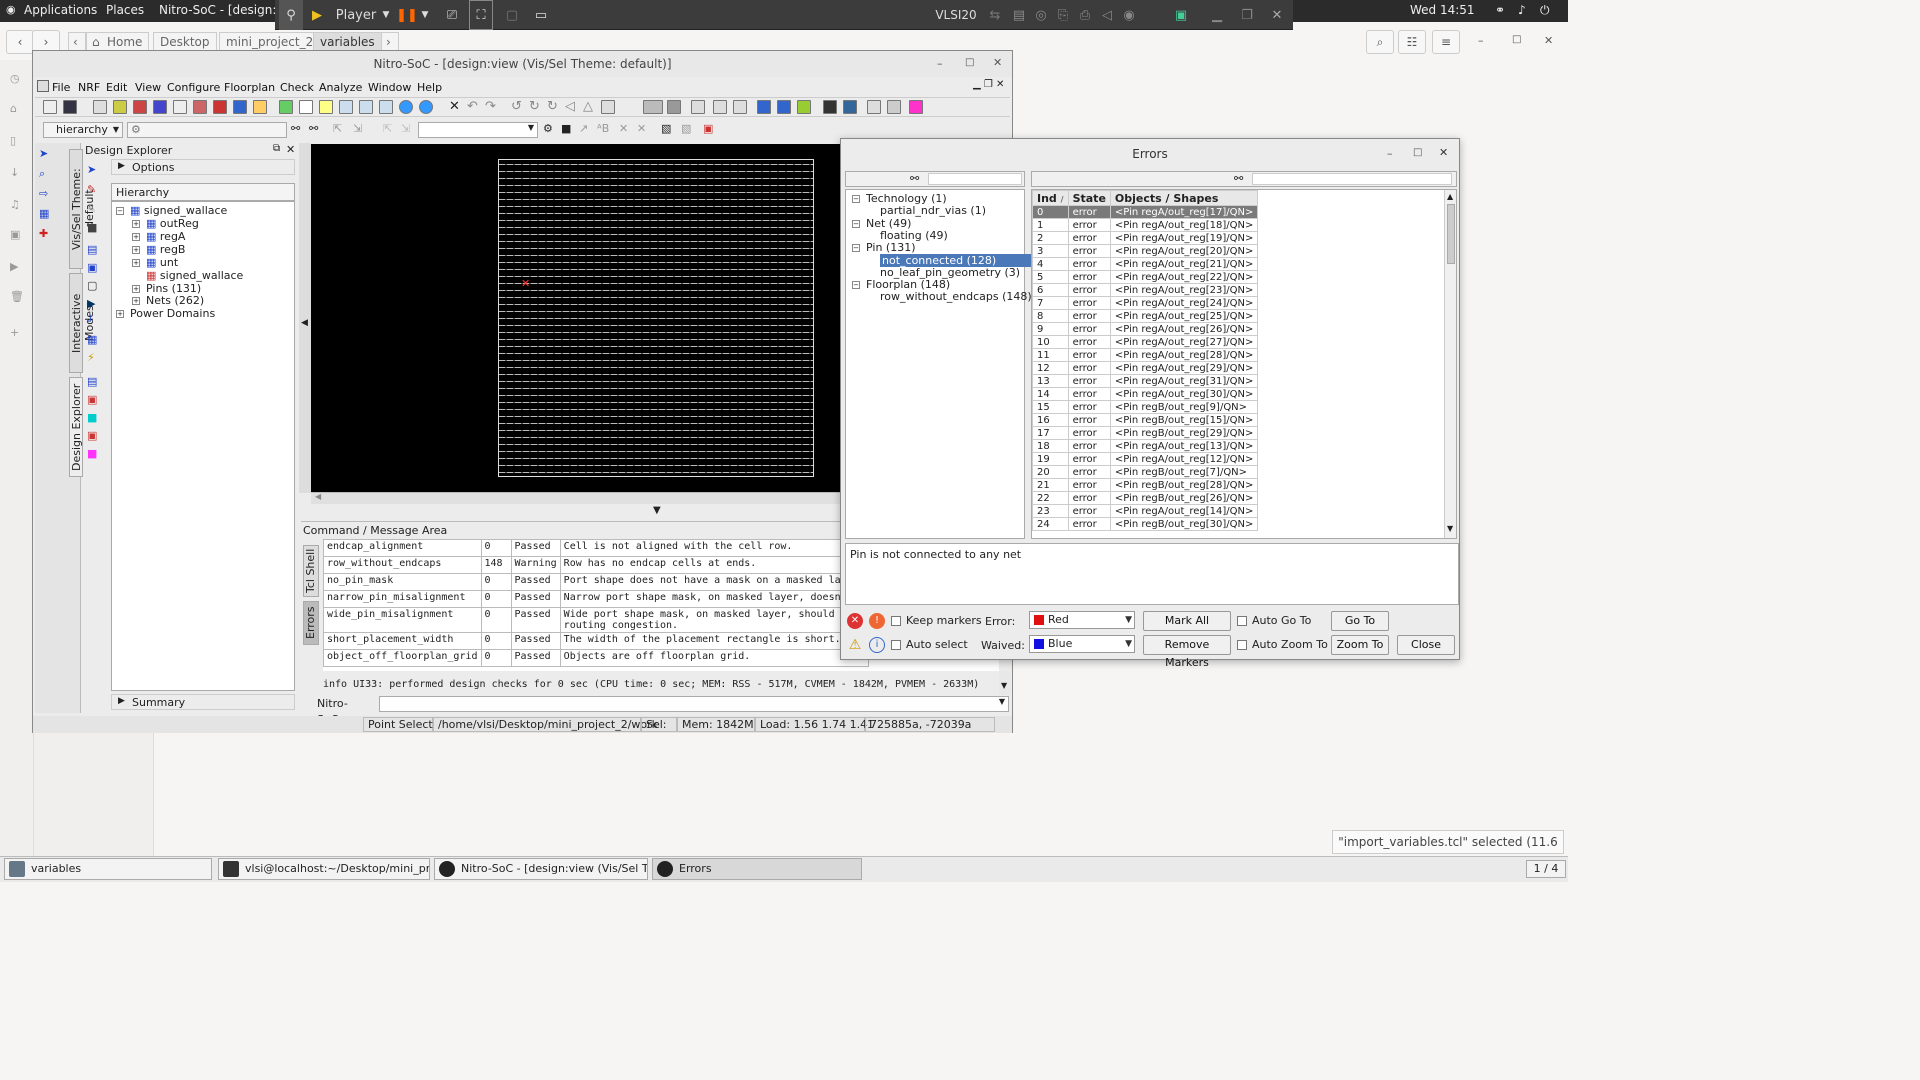  Describe the element at coordinates (389, 87) in the screenshot. I see `menu-window: Window` at that location.